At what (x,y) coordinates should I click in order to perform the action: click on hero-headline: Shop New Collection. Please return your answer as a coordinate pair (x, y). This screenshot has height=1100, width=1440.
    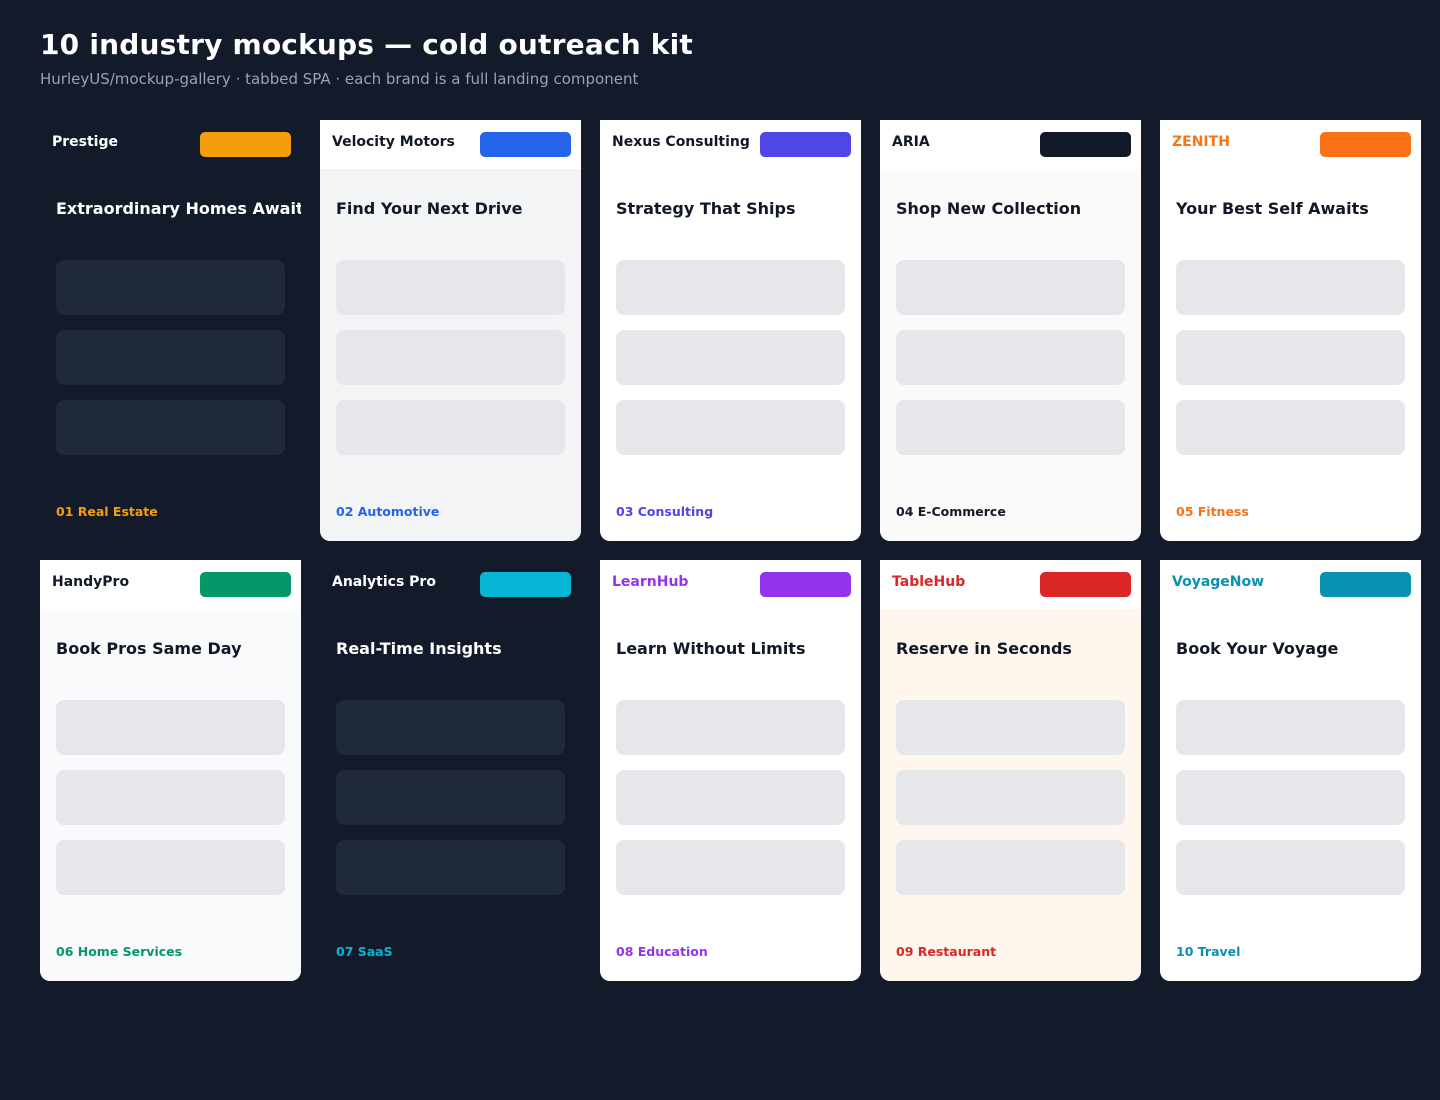
    Looking at the image, I should click on (989, 208).